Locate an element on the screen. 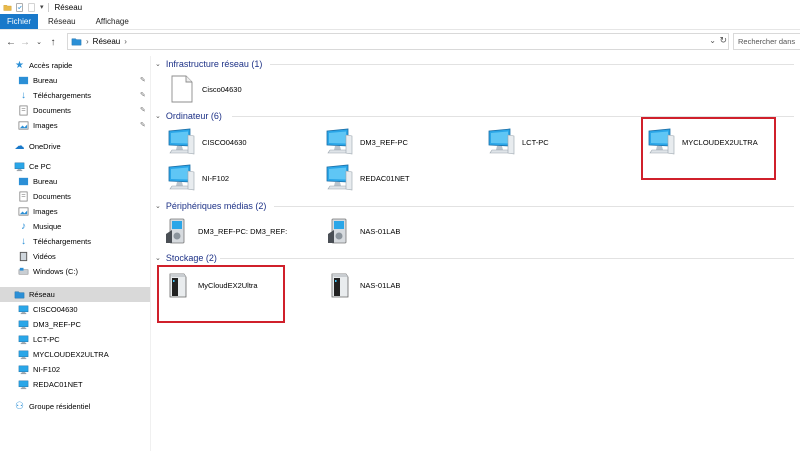 The image size is (800, 451). drive-icon is located at coordinates (23, 271).